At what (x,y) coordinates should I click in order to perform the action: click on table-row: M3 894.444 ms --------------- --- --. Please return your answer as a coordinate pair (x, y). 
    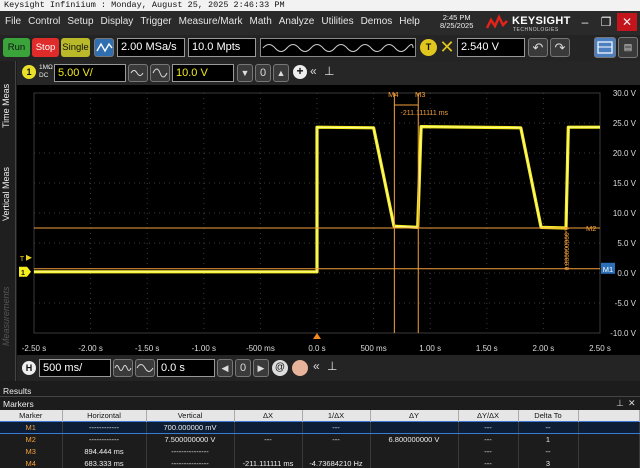
    Looking at the image, I should click on (320, 451).